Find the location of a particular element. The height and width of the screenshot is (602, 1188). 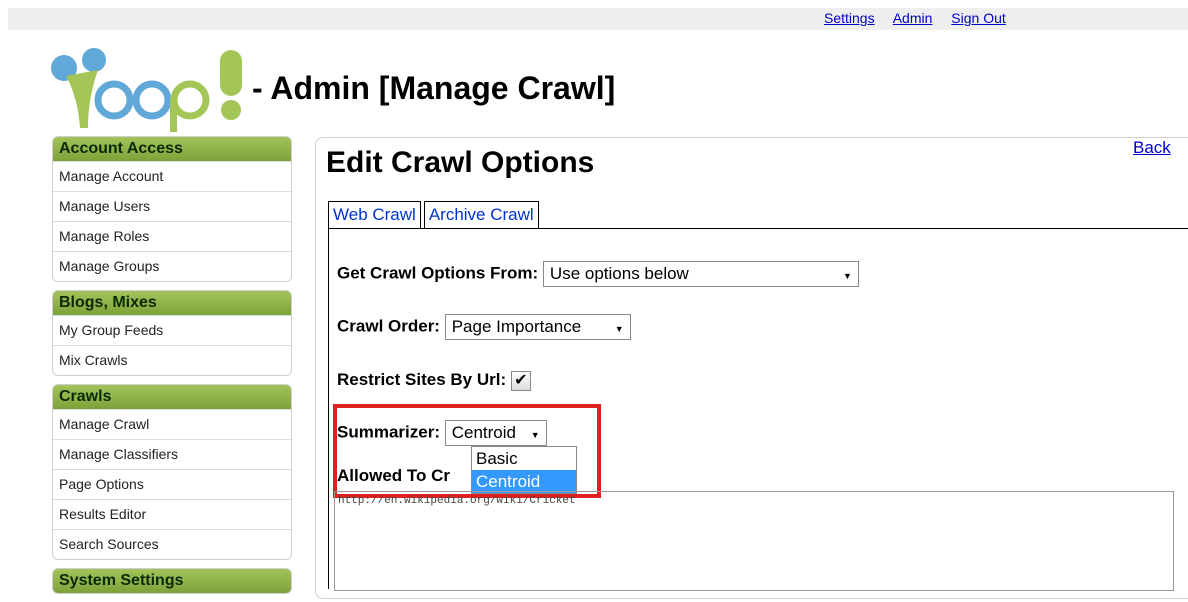

summarizer-dropdown-list: Basic Centroid is located at coordinates (524, 470).